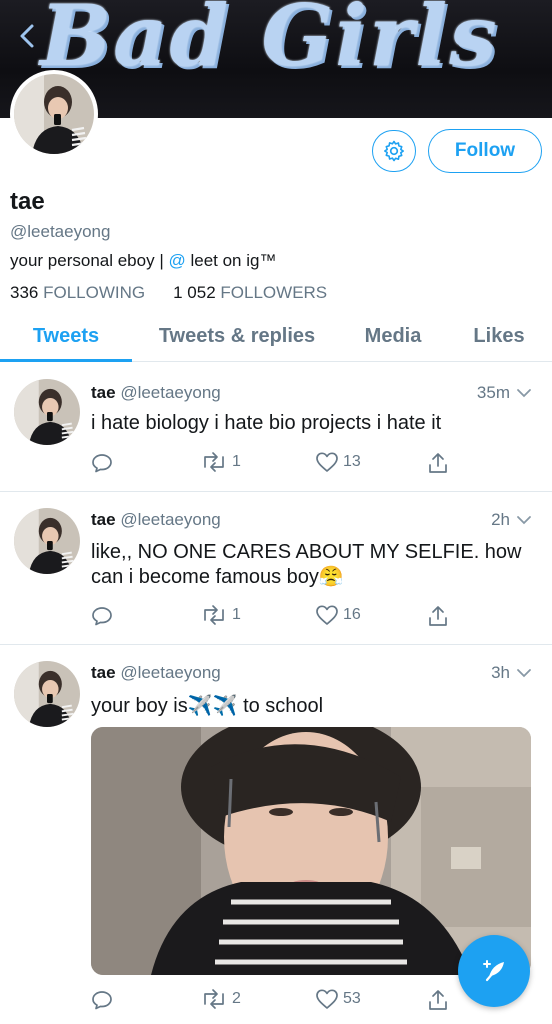  I want to click on tweet-actions: 1 13, so click(276, 466).